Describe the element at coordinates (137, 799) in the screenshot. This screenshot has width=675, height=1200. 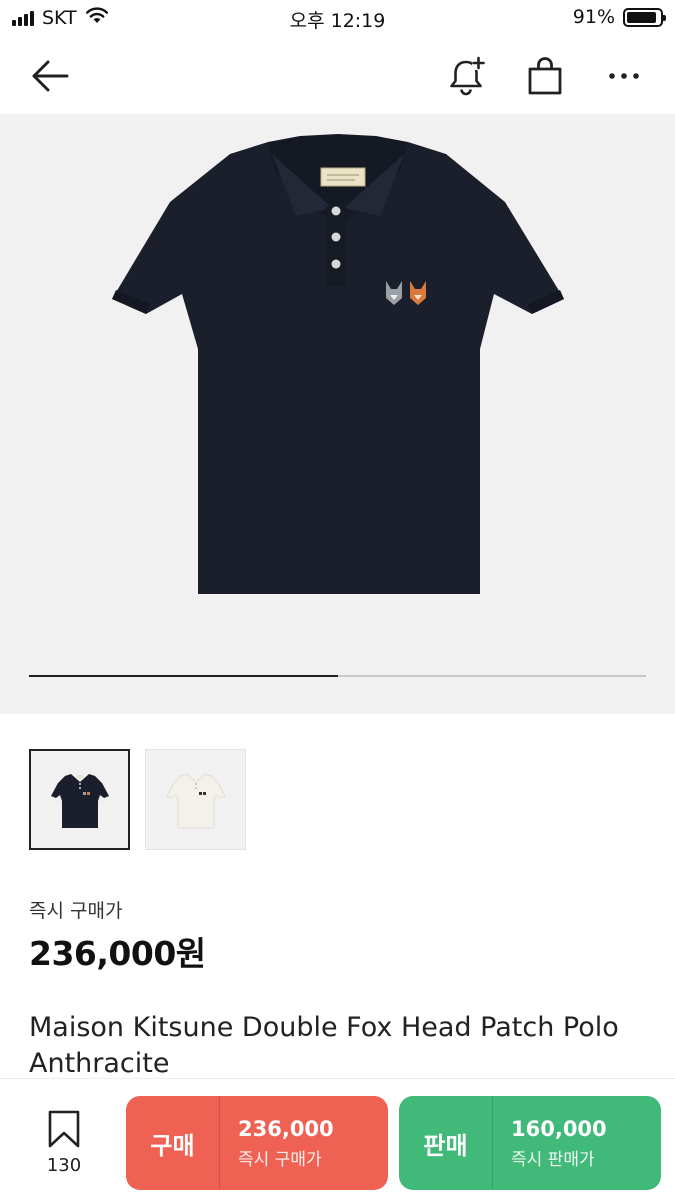
I see `thumbnail-strip` at that location.